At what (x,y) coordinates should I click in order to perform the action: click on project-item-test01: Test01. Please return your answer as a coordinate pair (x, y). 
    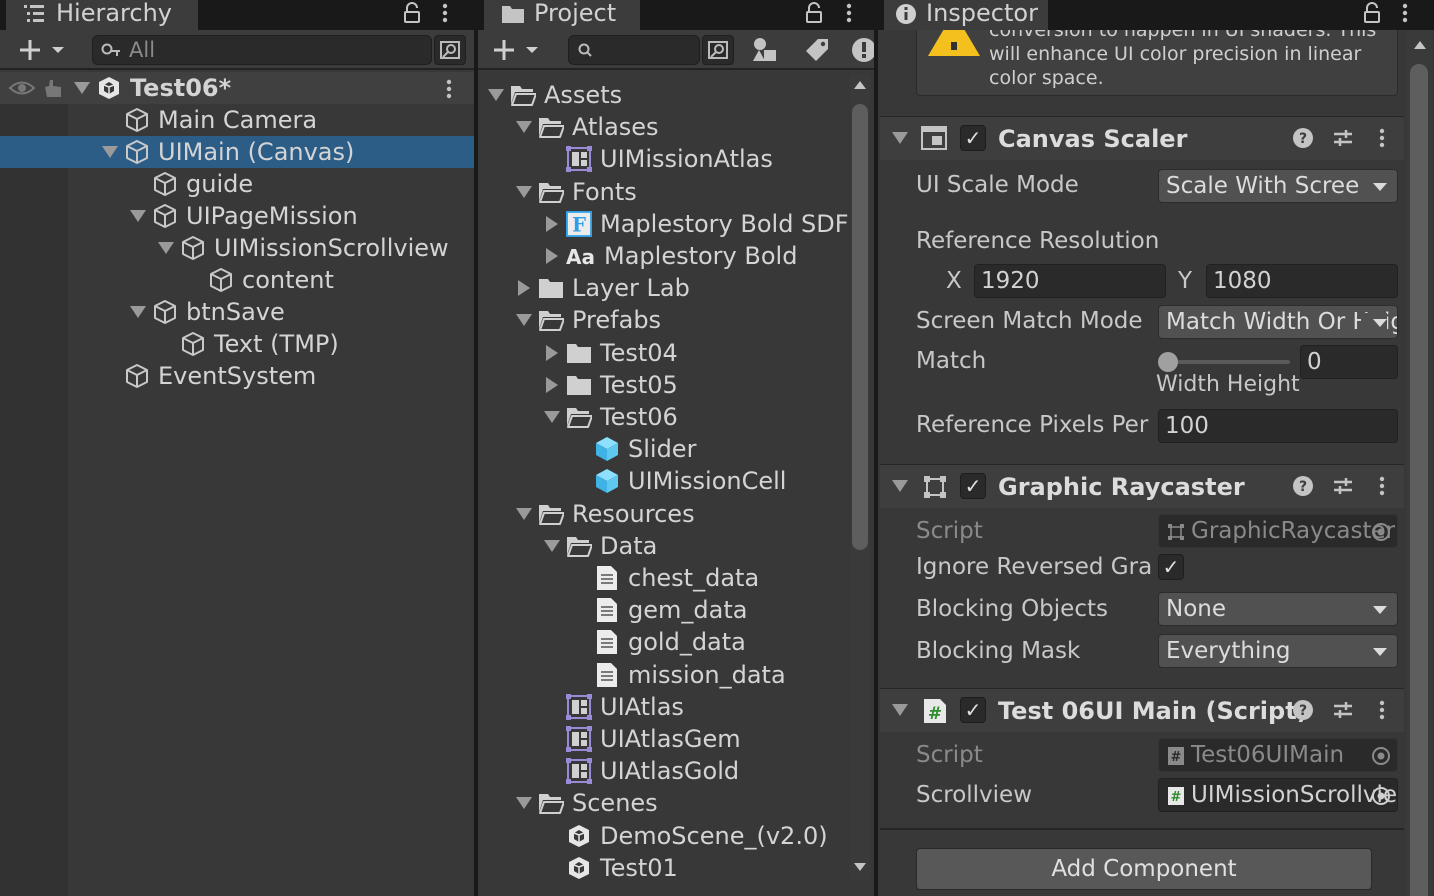
    Looking at the image, I should click on (663, 868).